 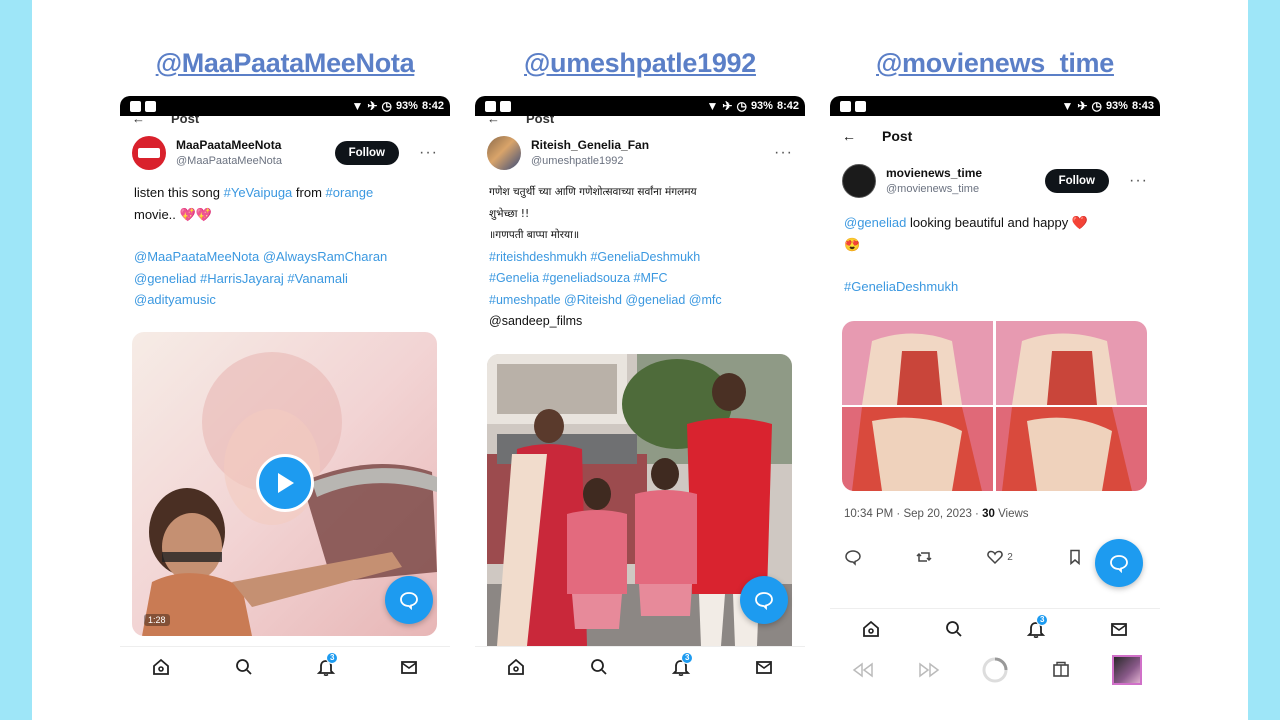 What do you see at coordinates (712, 106) in the screenshot?
I see `wifi-icon: ▼` at bounding box center [712, 106].